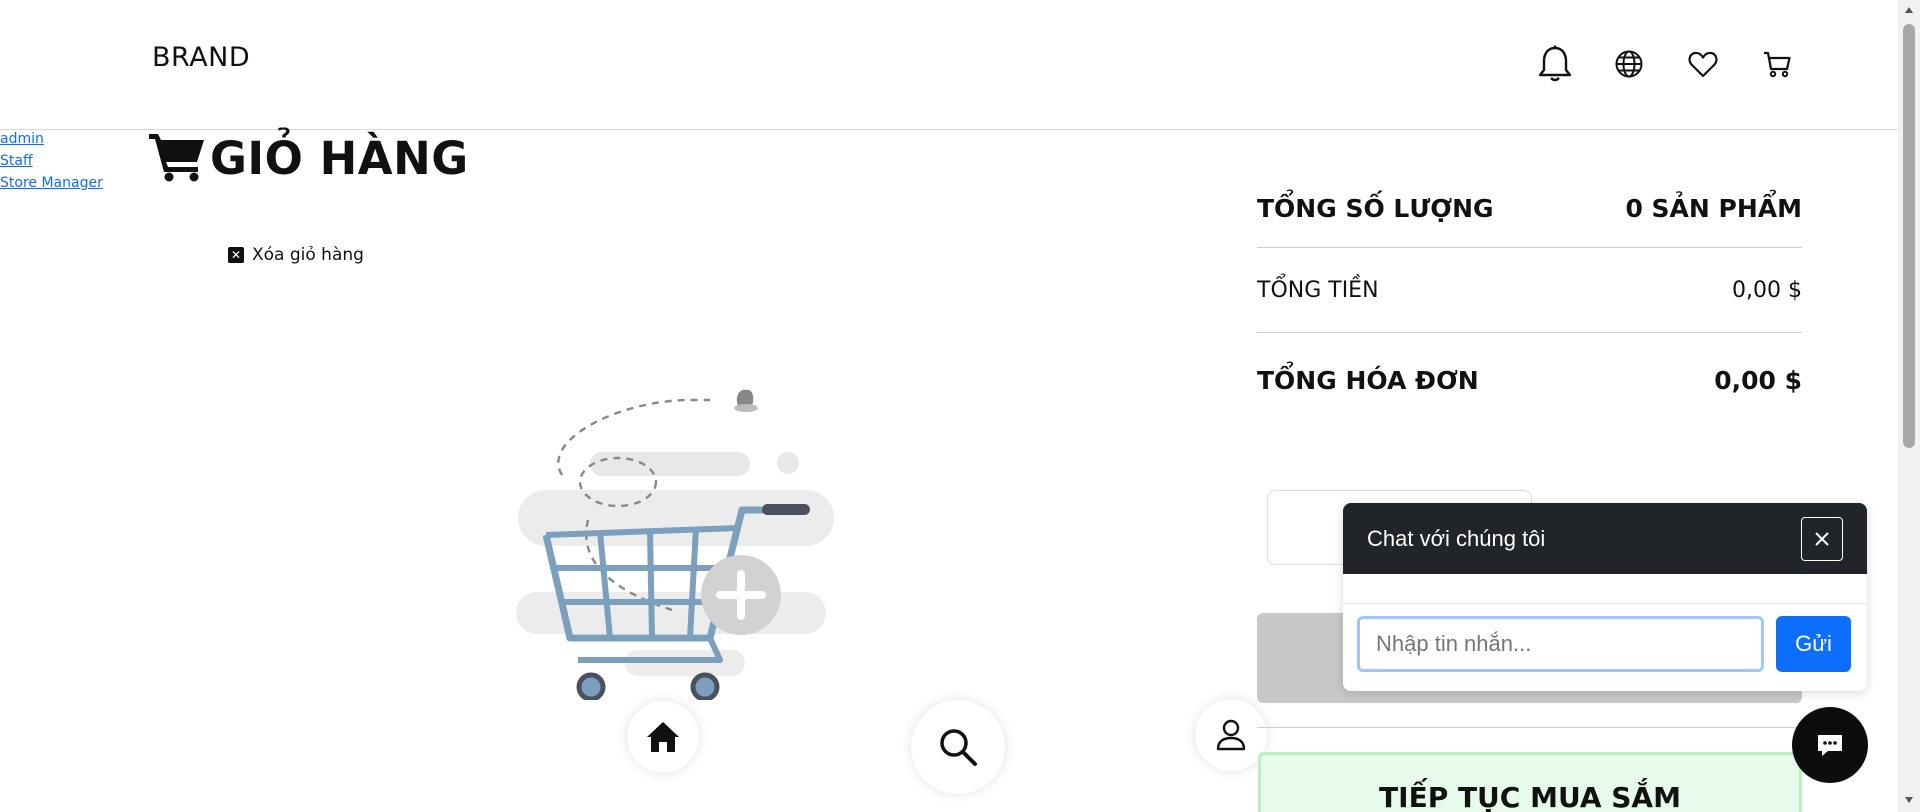  What do you see at coordinates (1629, 64) in the screenshot?
I see `globe-icon` at bounding box center [1629, 64].